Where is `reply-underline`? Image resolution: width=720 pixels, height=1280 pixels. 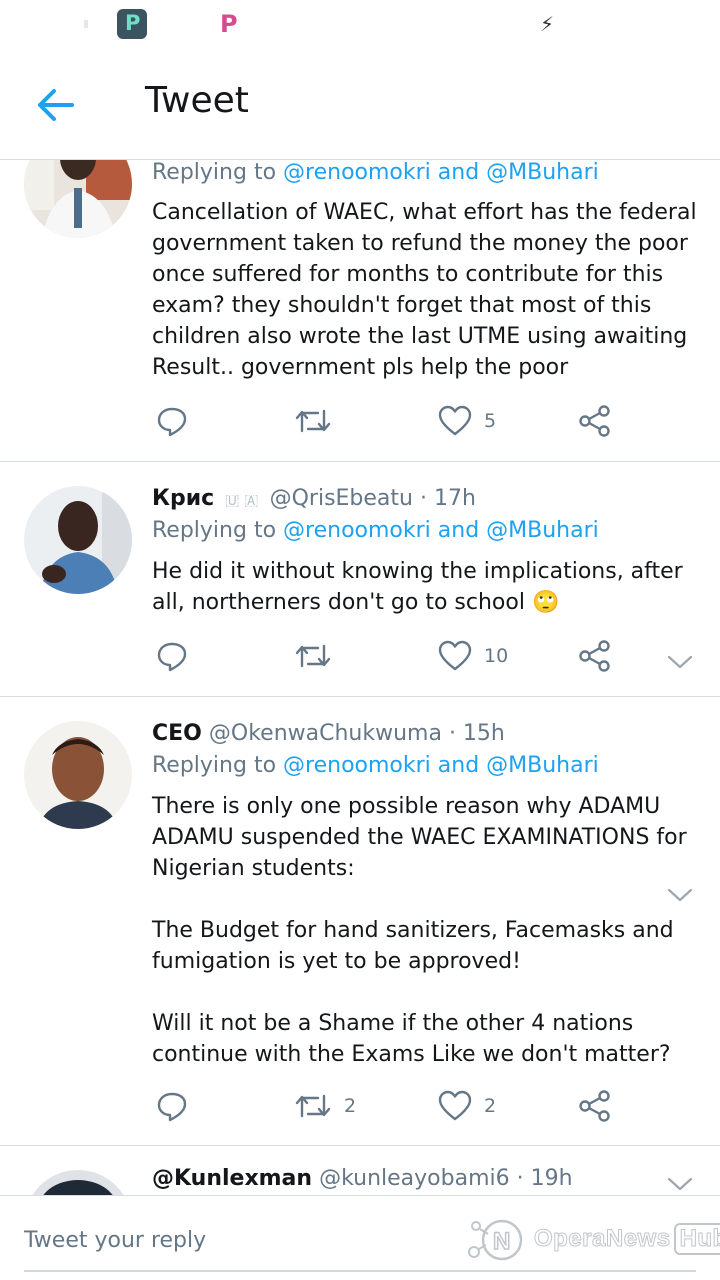
reply-underline is located at coordinates (360, 1271).